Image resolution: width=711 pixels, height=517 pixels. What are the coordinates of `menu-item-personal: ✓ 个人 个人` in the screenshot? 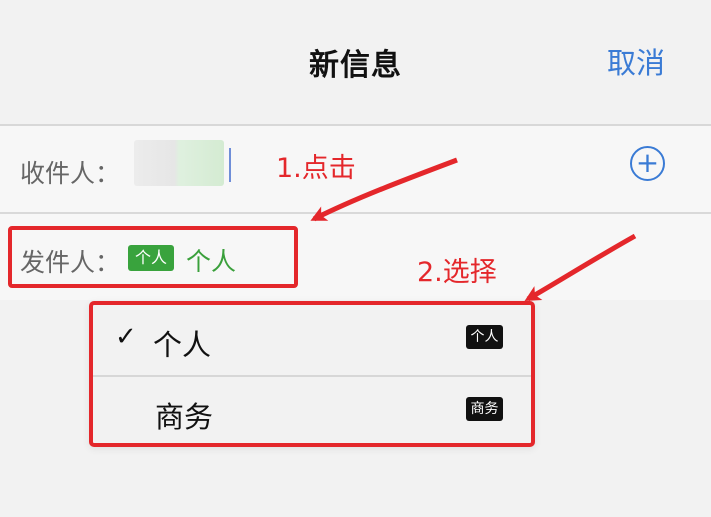 It's located at (312, 341).